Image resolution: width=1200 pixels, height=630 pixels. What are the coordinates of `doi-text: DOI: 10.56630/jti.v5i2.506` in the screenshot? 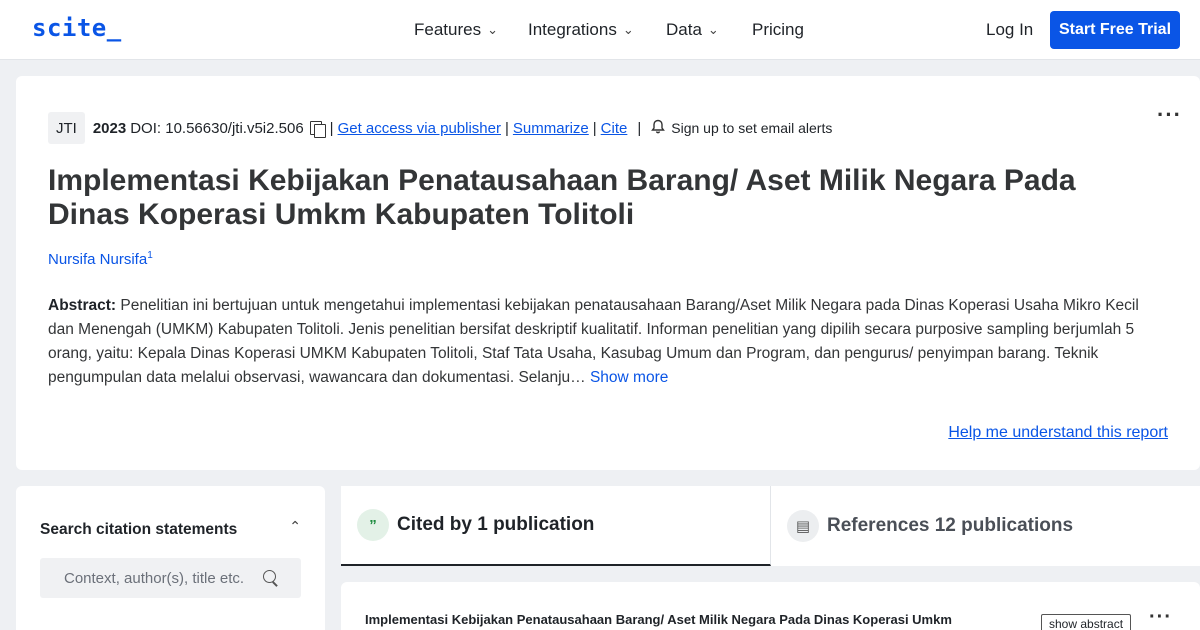 It's located at (217, 128).